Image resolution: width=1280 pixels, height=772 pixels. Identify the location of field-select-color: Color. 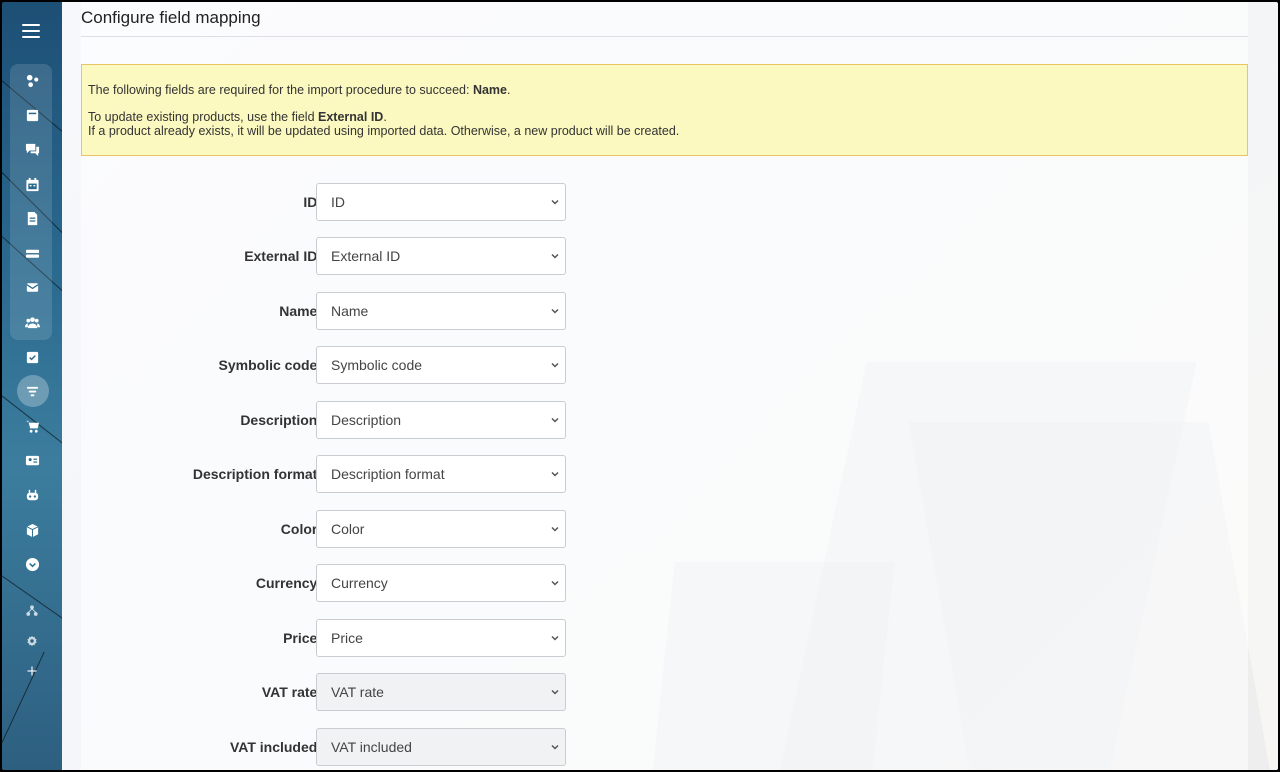
(441, 529).